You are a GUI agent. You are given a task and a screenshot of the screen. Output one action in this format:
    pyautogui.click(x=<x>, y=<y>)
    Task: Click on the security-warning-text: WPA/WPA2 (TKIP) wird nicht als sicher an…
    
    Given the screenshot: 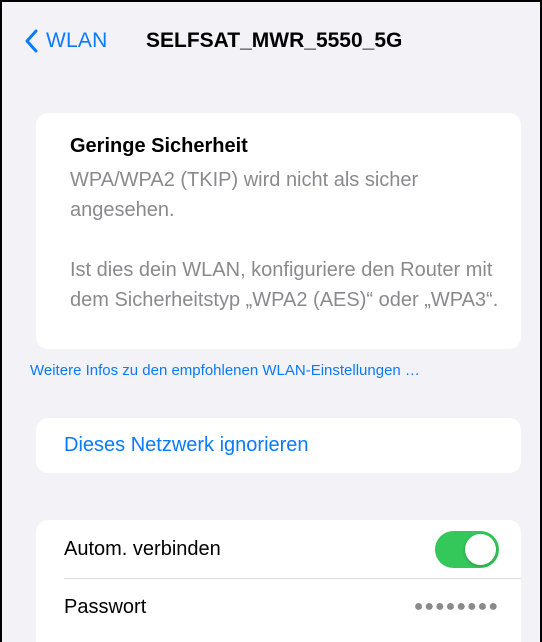 What is the action you would take?
    pyautogui.click(x=244, y=195)
    